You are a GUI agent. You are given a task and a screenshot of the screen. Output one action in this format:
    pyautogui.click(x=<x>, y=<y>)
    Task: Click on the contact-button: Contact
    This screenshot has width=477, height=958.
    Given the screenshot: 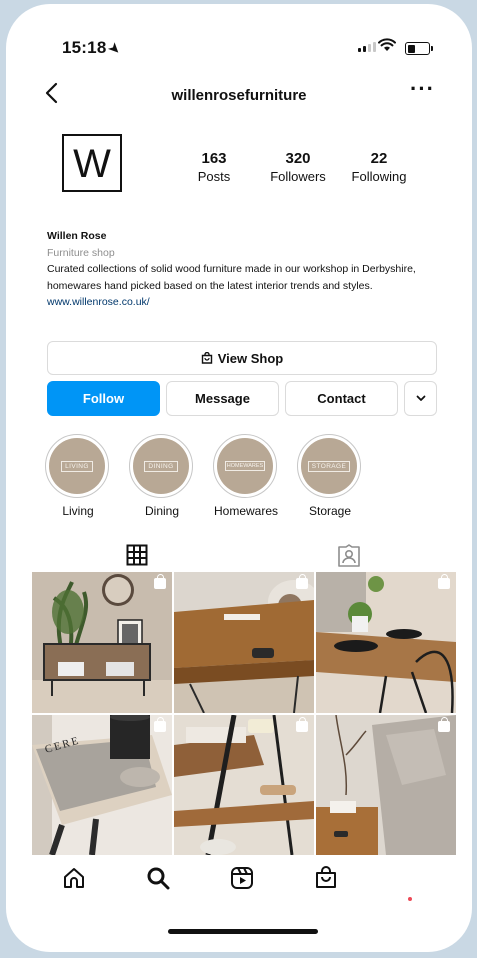 What is the action you would take?
    pyautogui.click(x=341, y=398)
    